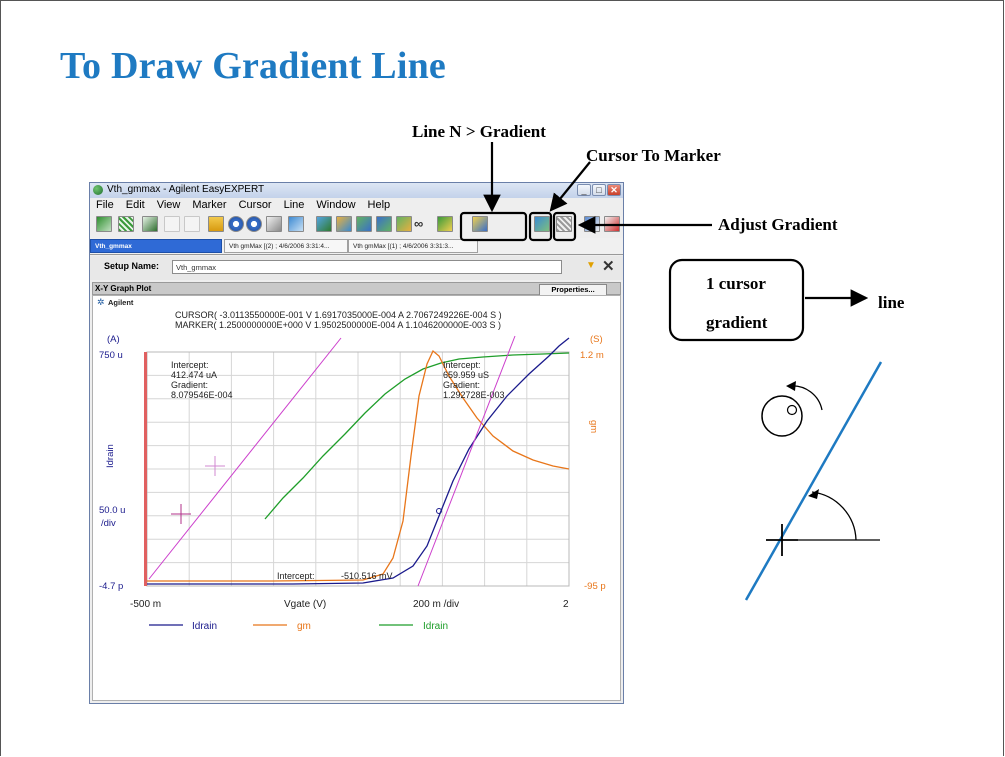 The width and height of the screenshot is (1005, 757). Describe the element at coordinates (445, 224) in the screenshot. I see `line1-icon` at that location.